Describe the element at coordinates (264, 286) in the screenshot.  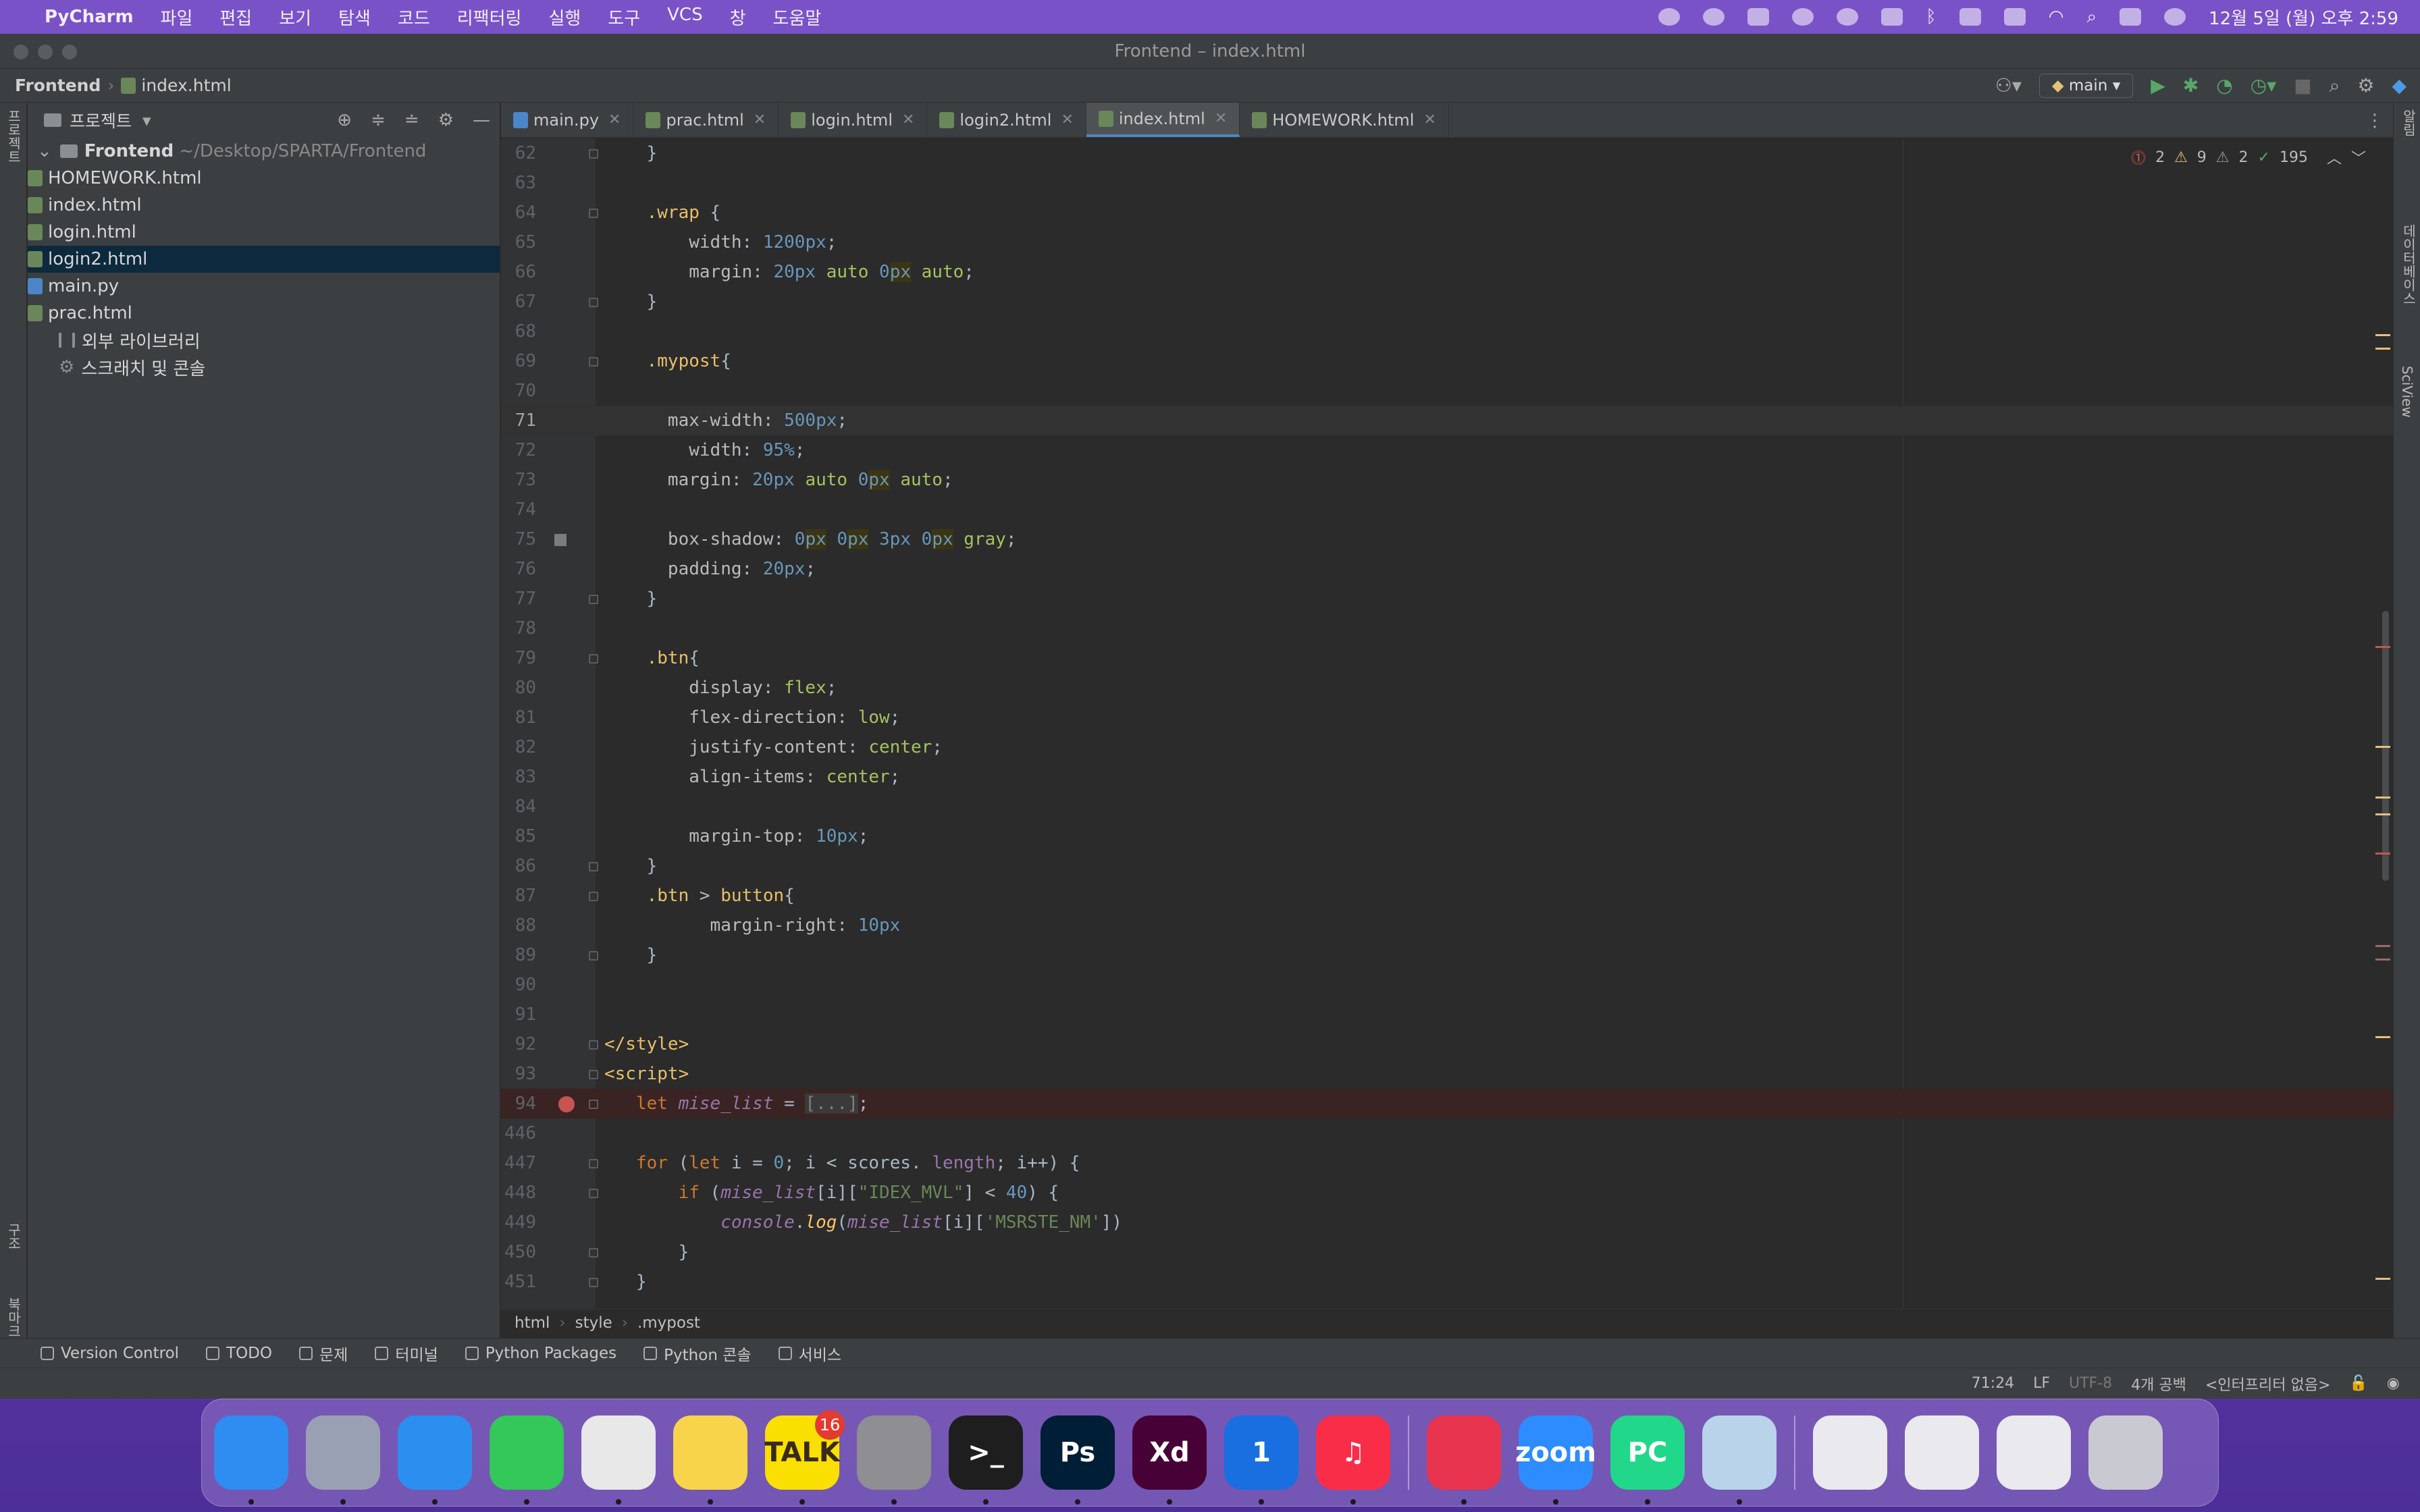
I see `tree-file: main.py` at that location.